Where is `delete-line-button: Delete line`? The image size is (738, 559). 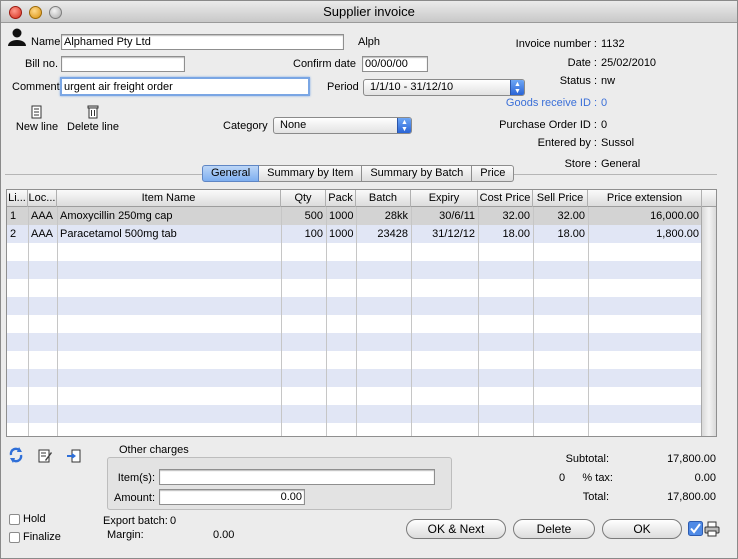 delete-line-button: Delete line is located at coordinates (93, 119).